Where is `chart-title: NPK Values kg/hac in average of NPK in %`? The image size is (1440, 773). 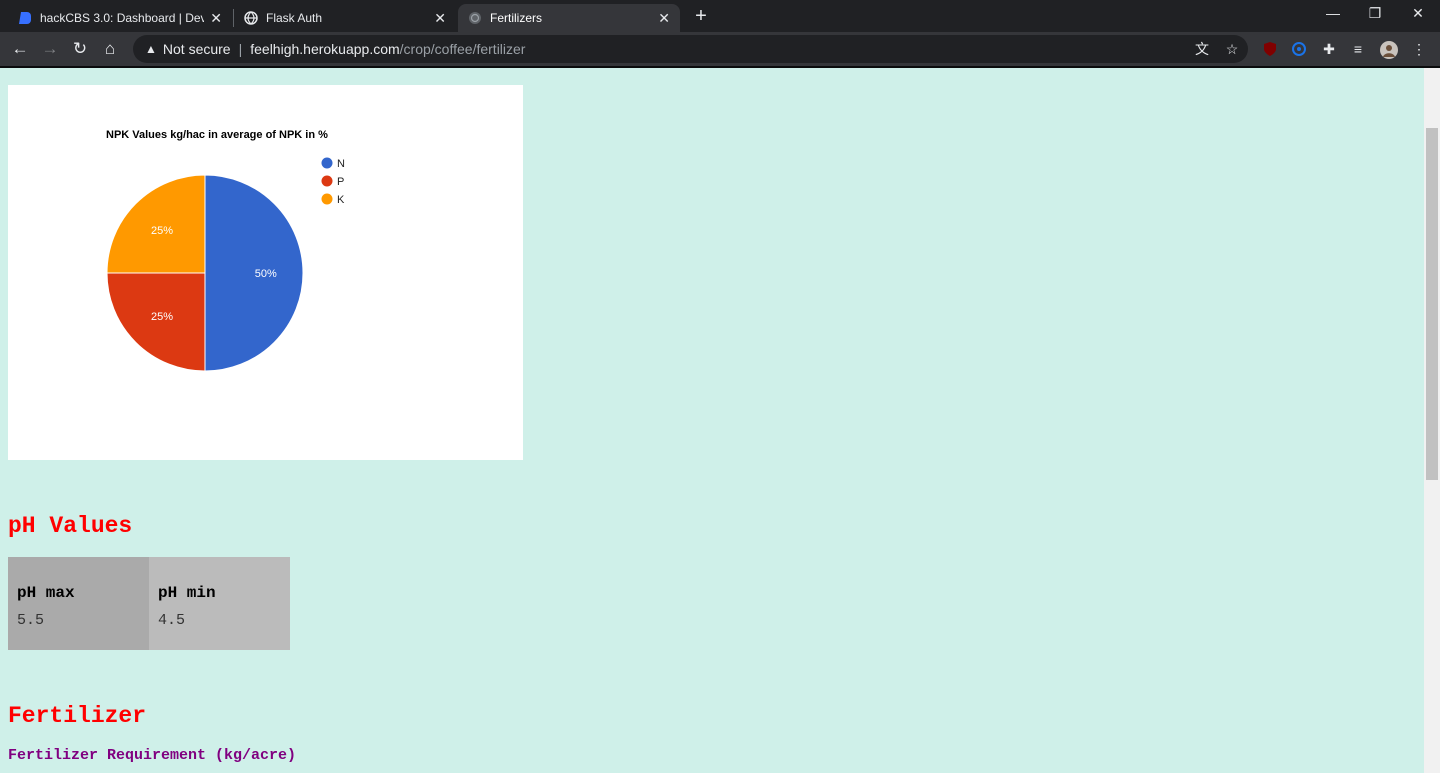 chart-title: NPK Values kg/hac in average of NPK in % is located at coordinates (217, 135).